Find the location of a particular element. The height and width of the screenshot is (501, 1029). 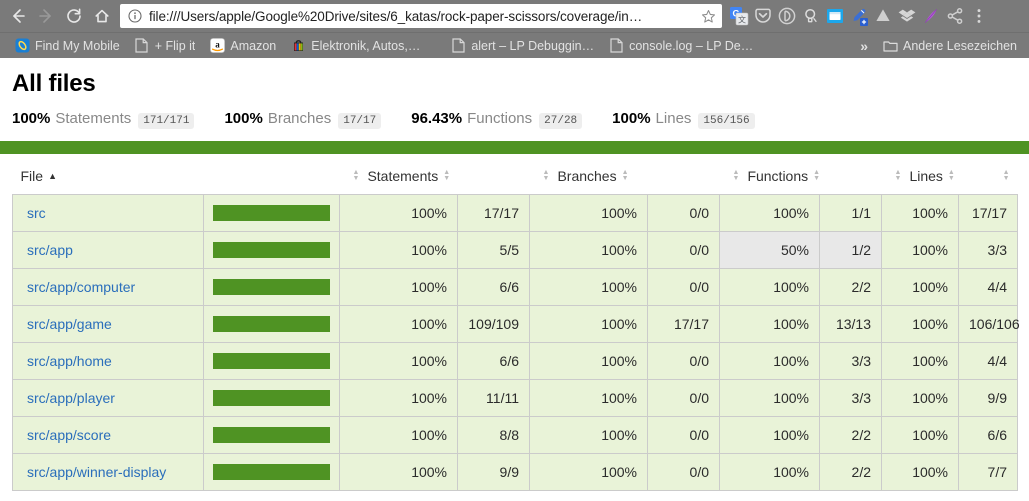

file-link: src/app is located at coordinates (50, 250).